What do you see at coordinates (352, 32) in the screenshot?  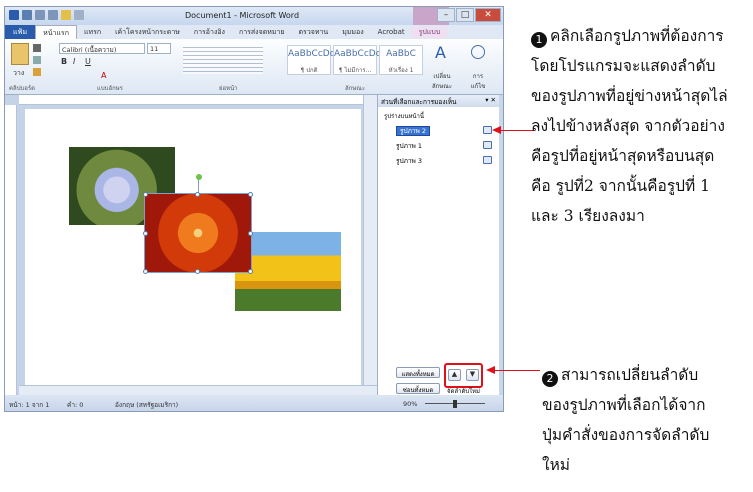 I see `tab-view: มุมมอง` at bounding box center [352, 32].